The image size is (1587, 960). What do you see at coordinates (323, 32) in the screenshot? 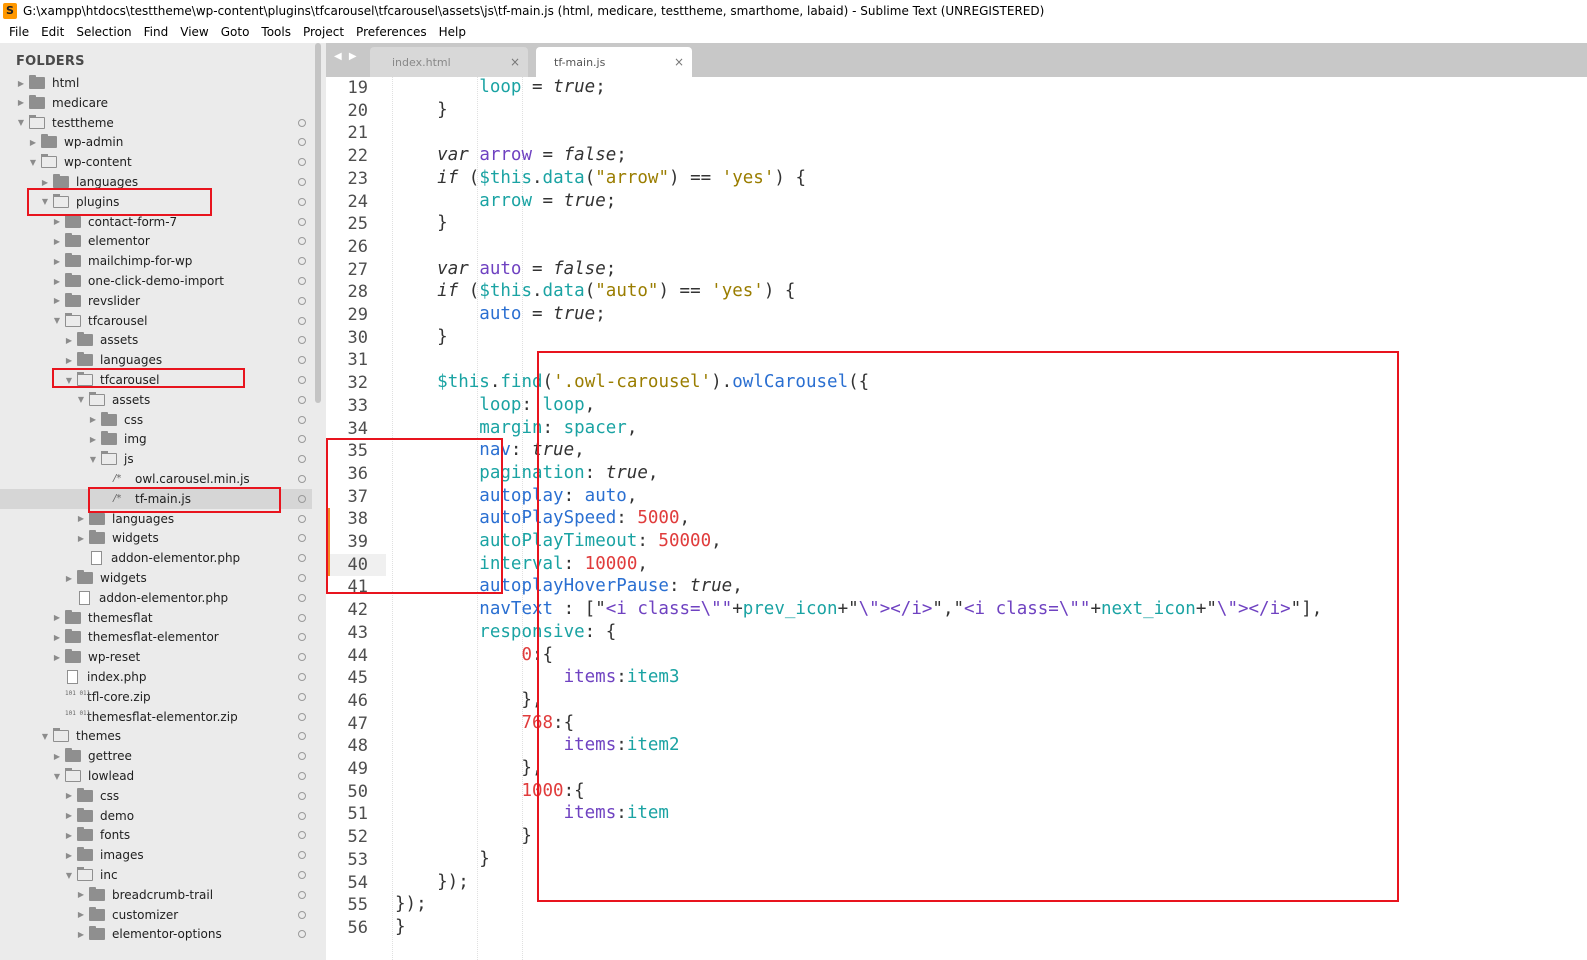
I see `menu-project: Project` at bounding box center [323, 32].